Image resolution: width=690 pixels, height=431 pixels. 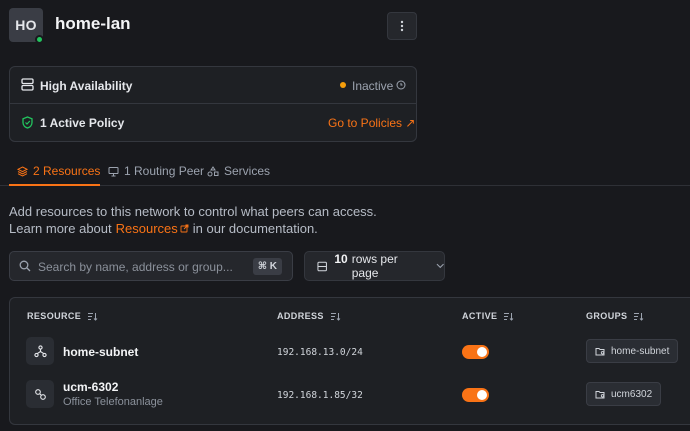 I want to click on column-header-label: GROUPS, so click(x=607, y=316).